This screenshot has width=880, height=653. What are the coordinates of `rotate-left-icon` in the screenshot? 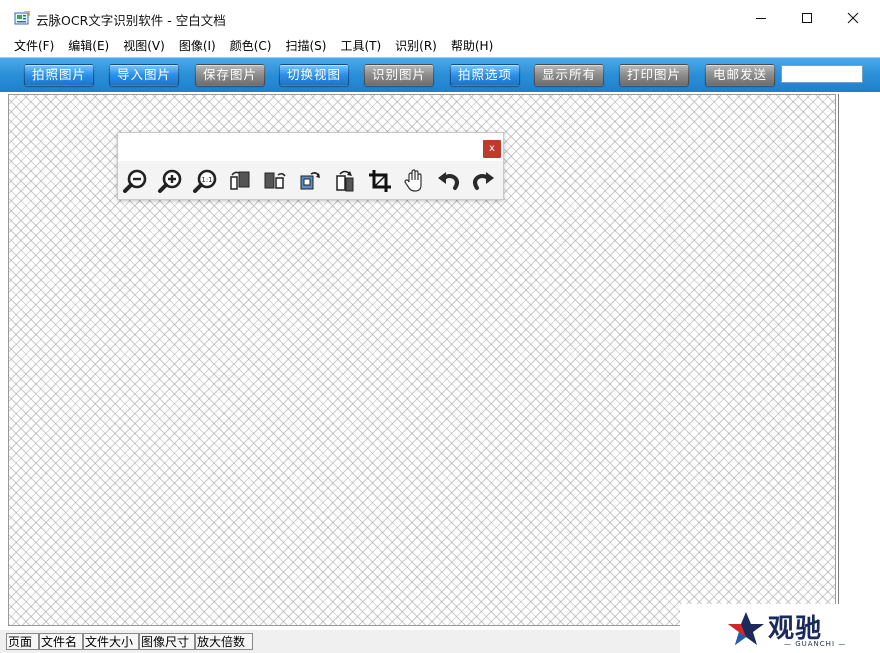 It's located at (240, 181).